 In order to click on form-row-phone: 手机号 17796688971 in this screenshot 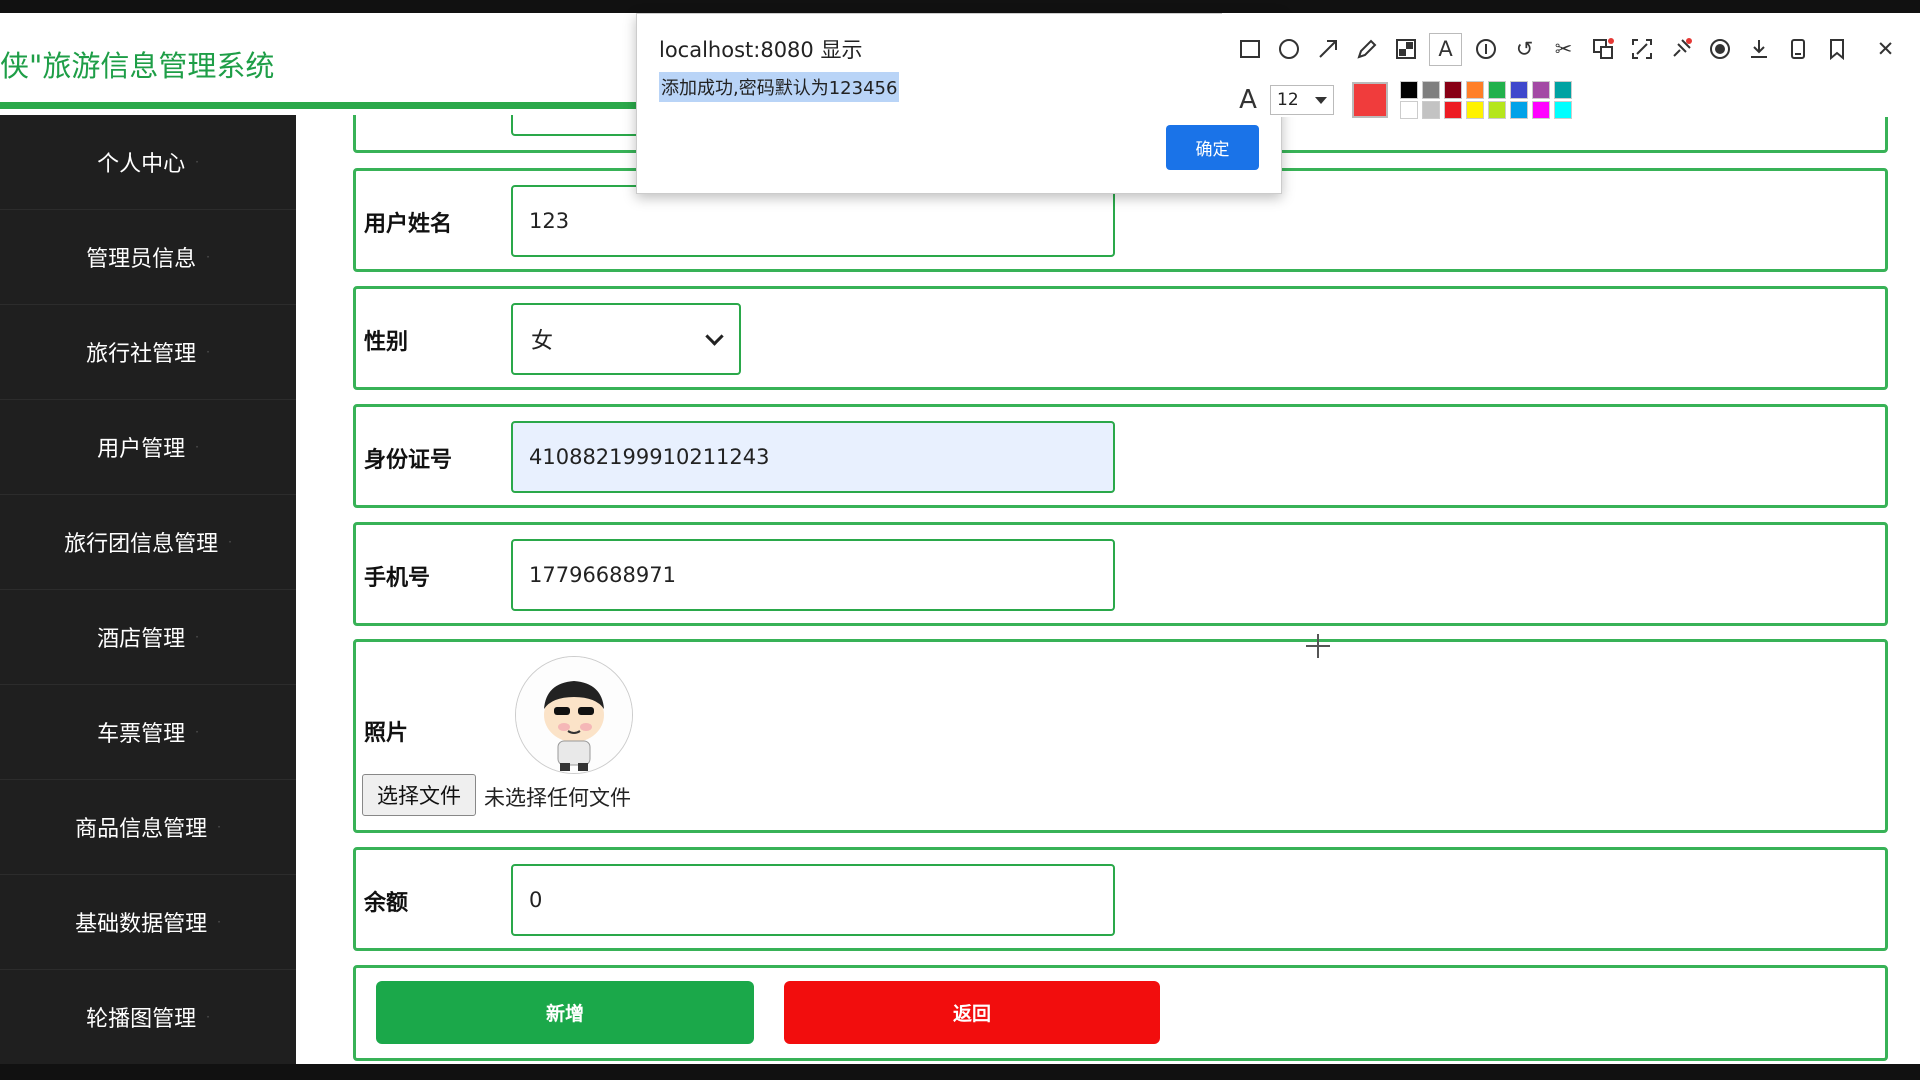, I will do `click(1120, 574)`.